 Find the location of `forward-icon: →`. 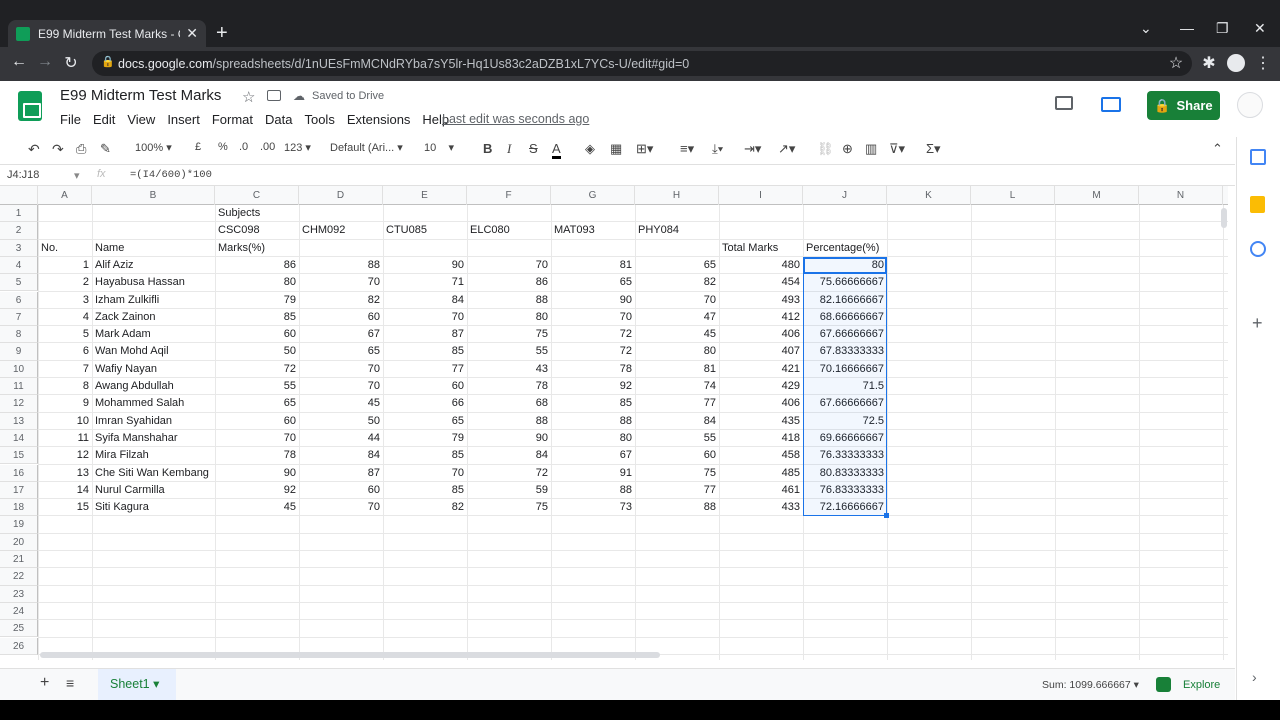

forward-icon: → is located at coordinates (45, 62).